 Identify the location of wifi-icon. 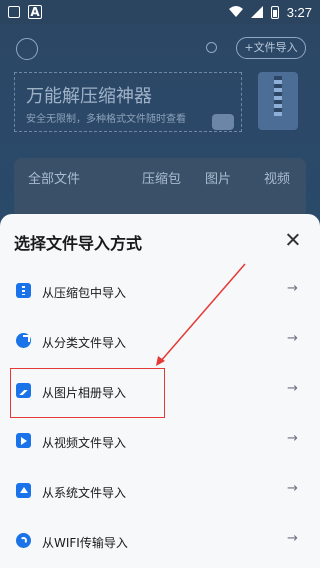
(235, 11).